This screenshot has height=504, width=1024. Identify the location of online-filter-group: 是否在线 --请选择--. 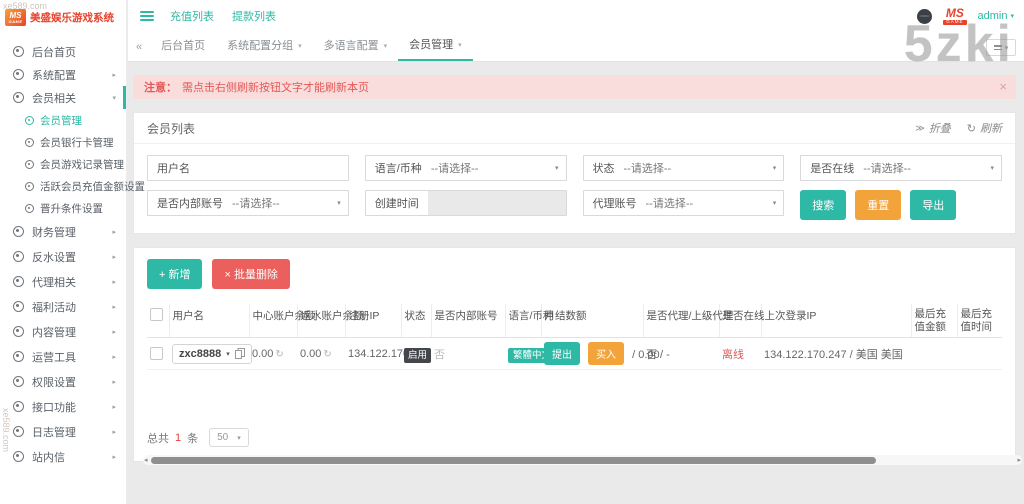
(901, 168).